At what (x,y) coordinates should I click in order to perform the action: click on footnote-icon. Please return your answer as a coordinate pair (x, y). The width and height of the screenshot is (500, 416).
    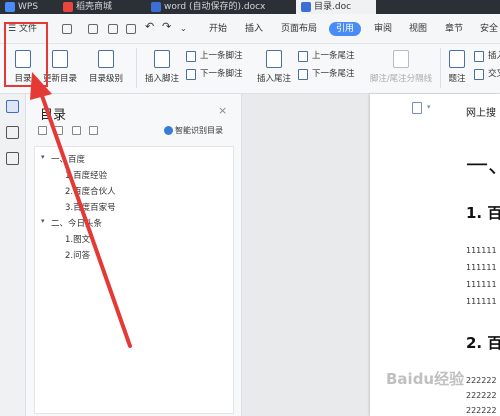
    Looking at the image, I should click on (162, 59).